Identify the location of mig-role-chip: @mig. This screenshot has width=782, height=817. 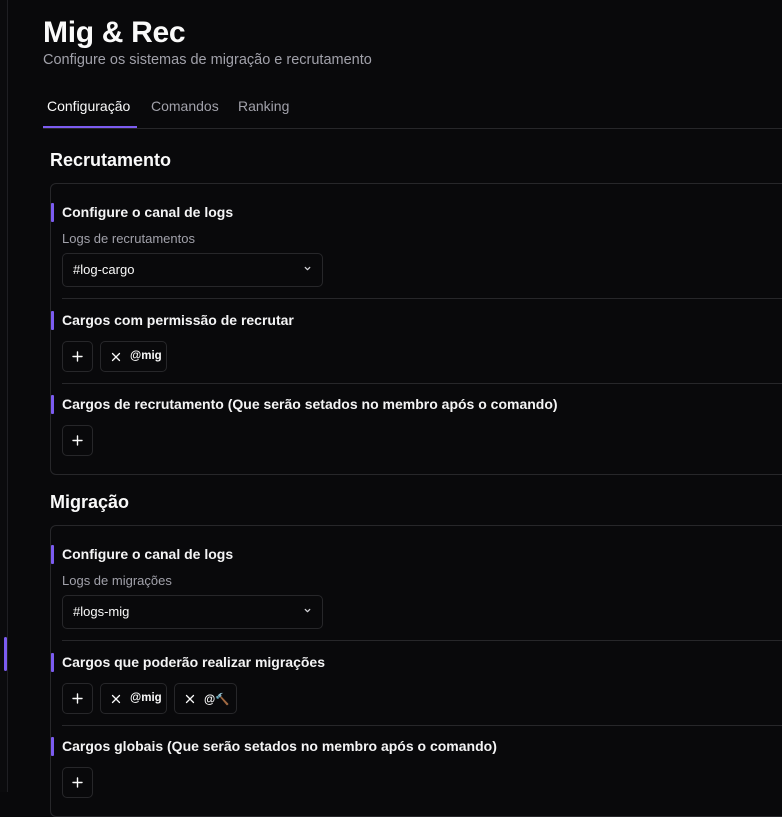
(133, 698).